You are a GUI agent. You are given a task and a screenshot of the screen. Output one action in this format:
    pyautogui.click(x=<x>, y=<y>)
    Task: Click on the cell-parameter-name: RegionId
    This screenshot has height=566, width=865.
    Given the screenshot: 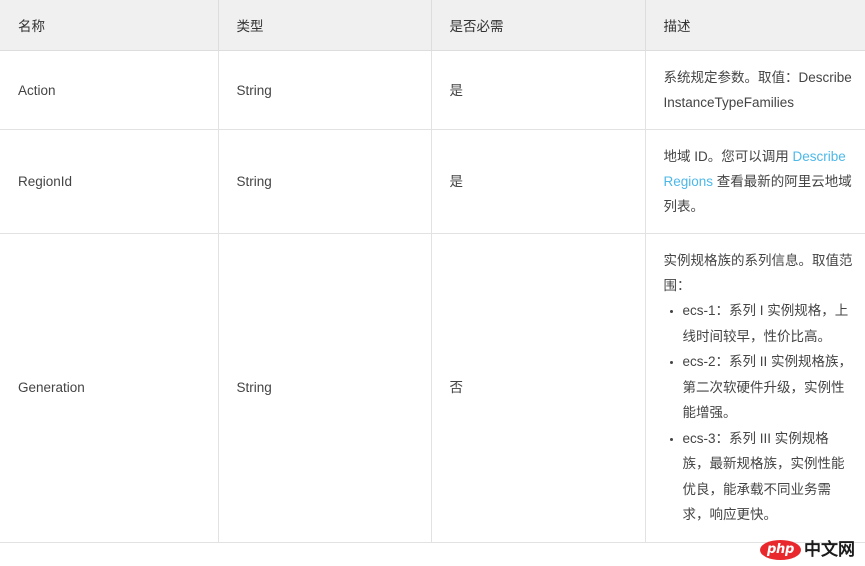 What is the action you would take?
    pyautogui.click(x=109, y=181)
    